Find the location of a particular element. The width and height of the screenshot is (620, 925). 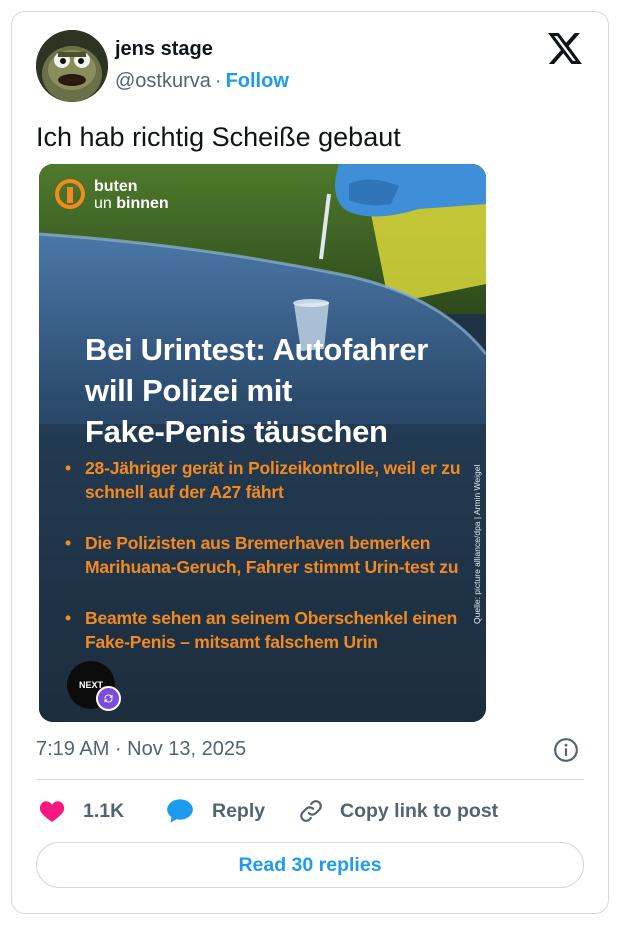

brand-line-2: un binnen is located at coordinates (131, 203).